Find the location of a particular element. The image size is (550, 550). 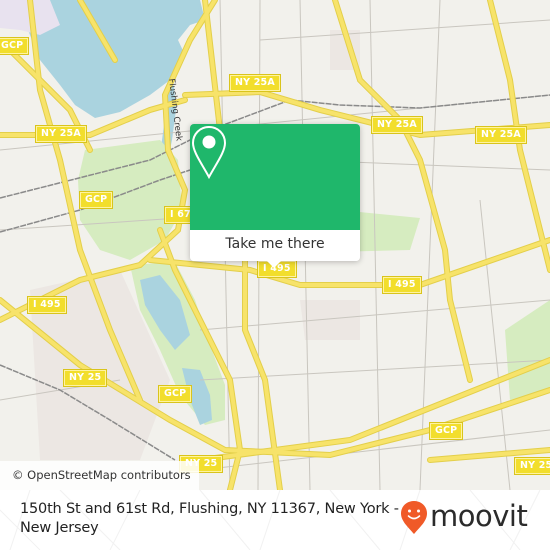

moovit-pin-icon is located at coordinates (414, 517).